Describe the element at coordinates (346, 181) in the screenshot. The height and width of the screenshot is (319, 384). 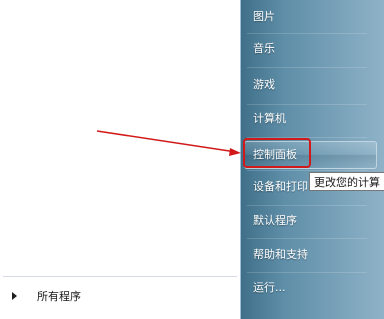
I see `tooltip: 更改您的计算` at that location.